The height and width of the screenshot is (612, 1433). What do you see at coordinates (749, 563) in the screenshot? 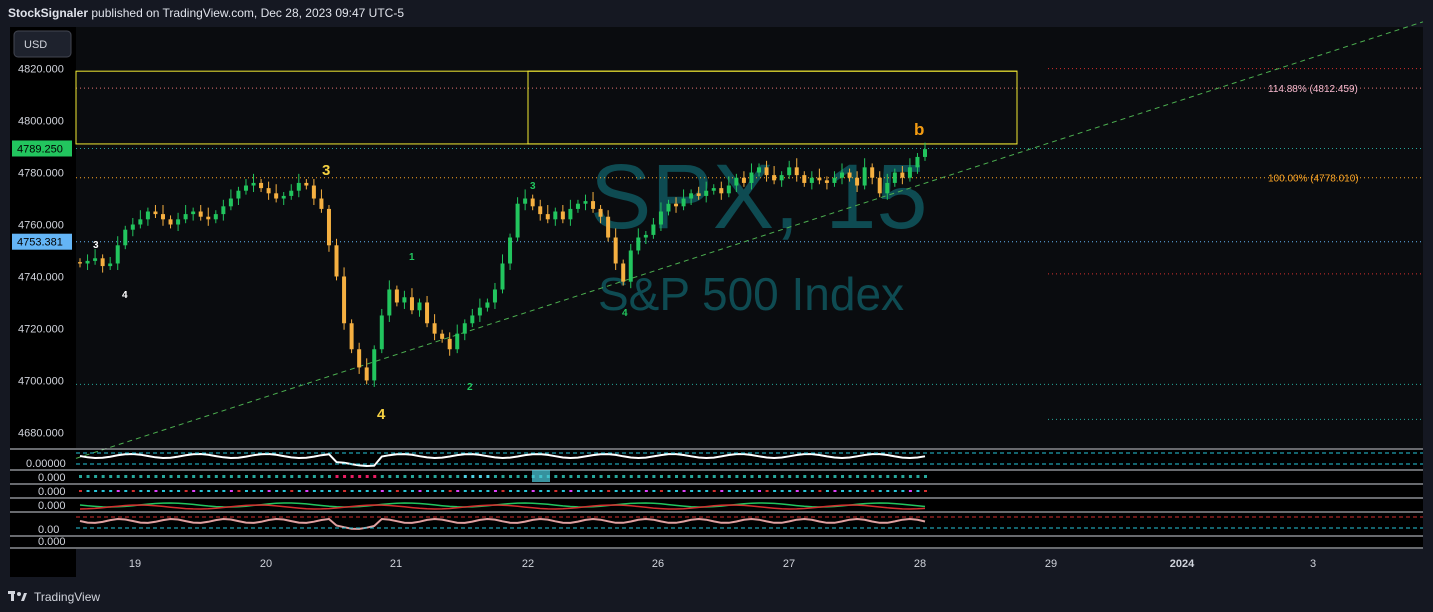
I see `time-axis` at bounding box center [749, 563].